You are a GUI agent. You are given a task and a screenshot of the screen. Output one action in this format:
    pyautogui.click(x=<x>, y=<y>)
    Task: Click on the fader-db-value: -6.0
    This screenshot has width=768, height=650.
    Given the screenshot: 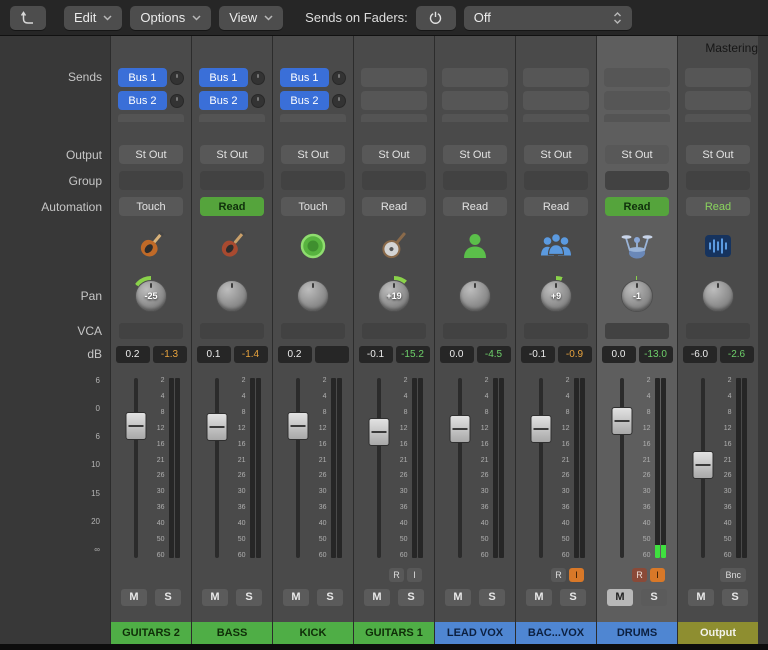 What is the action you would take?
    pyautogui.click(x=699, y=354)
    